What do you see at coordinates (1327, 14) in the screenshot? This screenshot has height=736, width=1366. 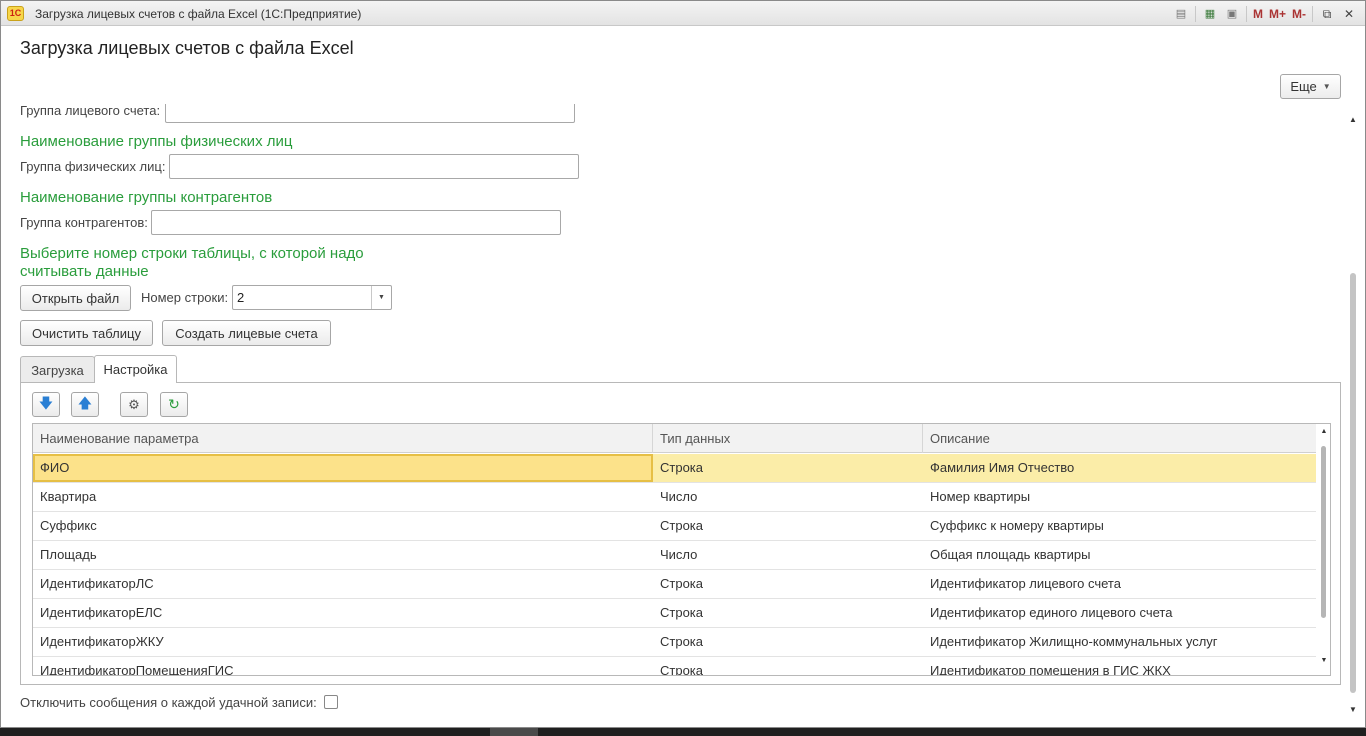 I see `restore-window-icon: ⧉` at bounding box center [1327, 14].